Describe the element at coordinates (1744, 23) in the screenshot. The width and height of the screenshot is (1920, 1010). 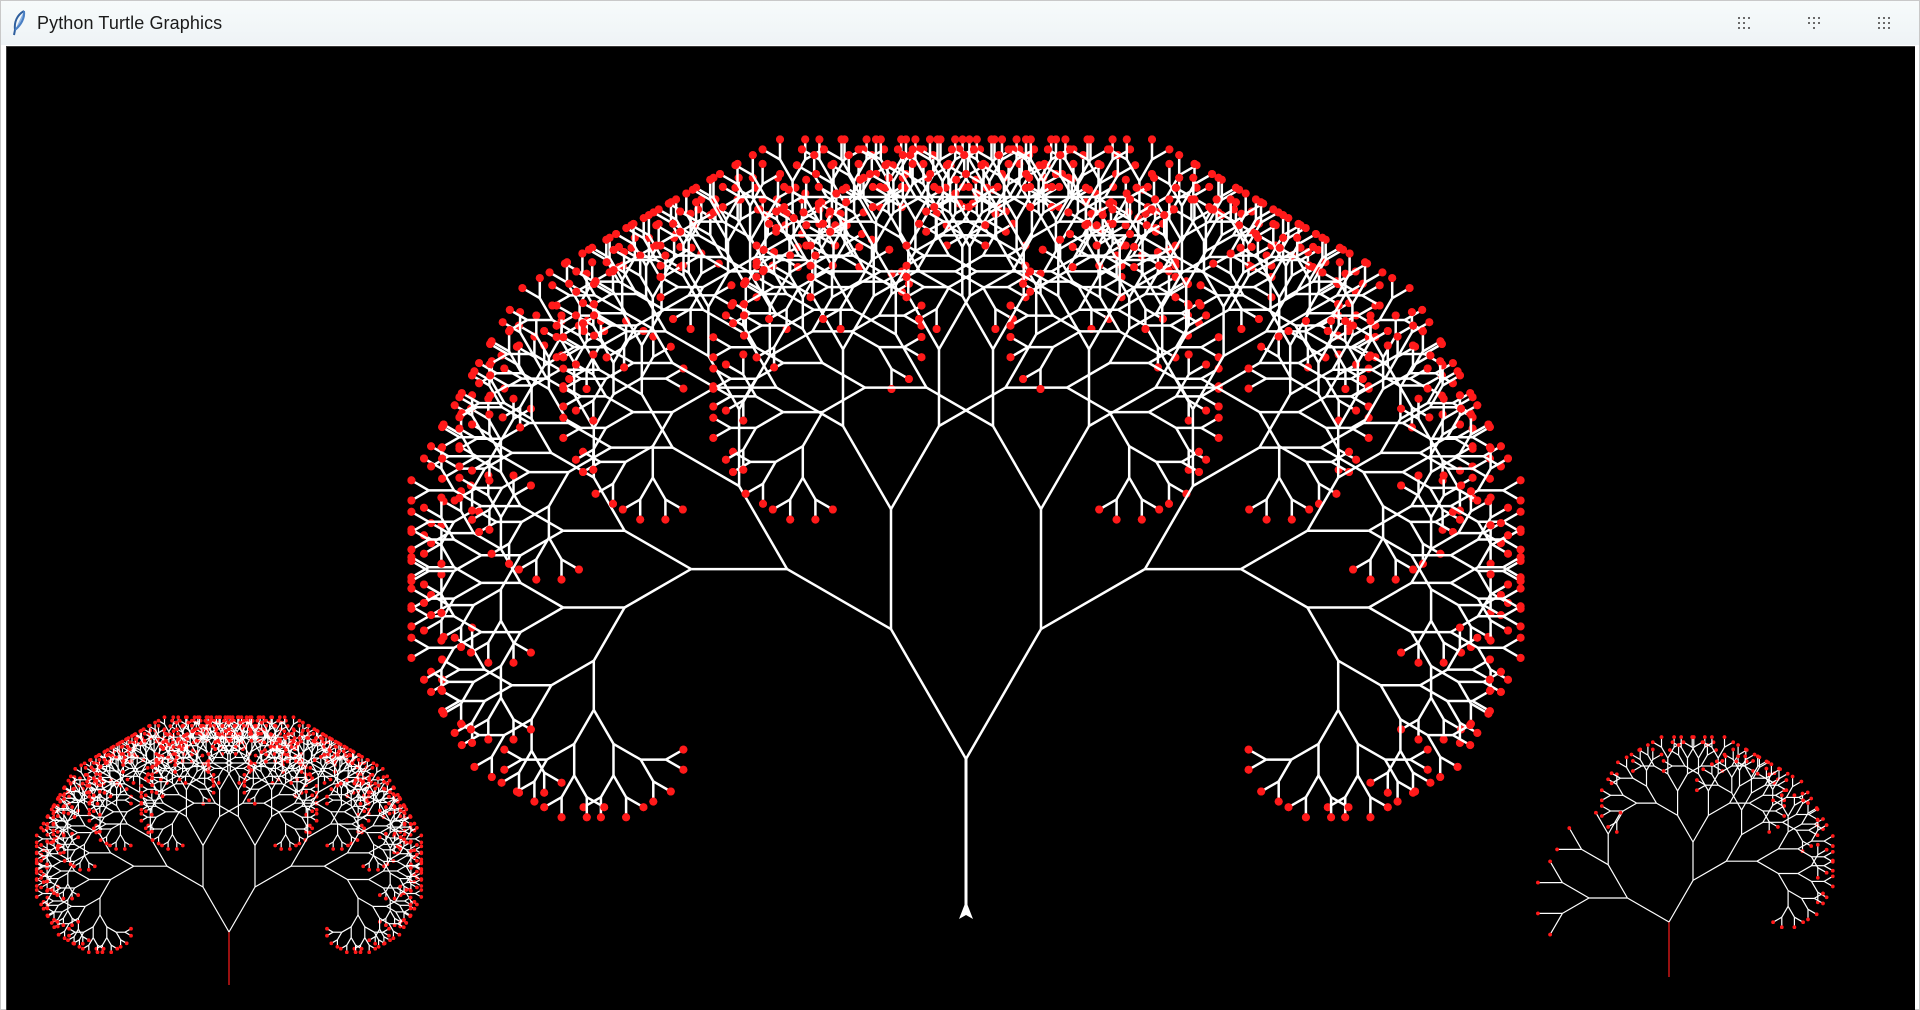
I see `minimize-button` at that location.